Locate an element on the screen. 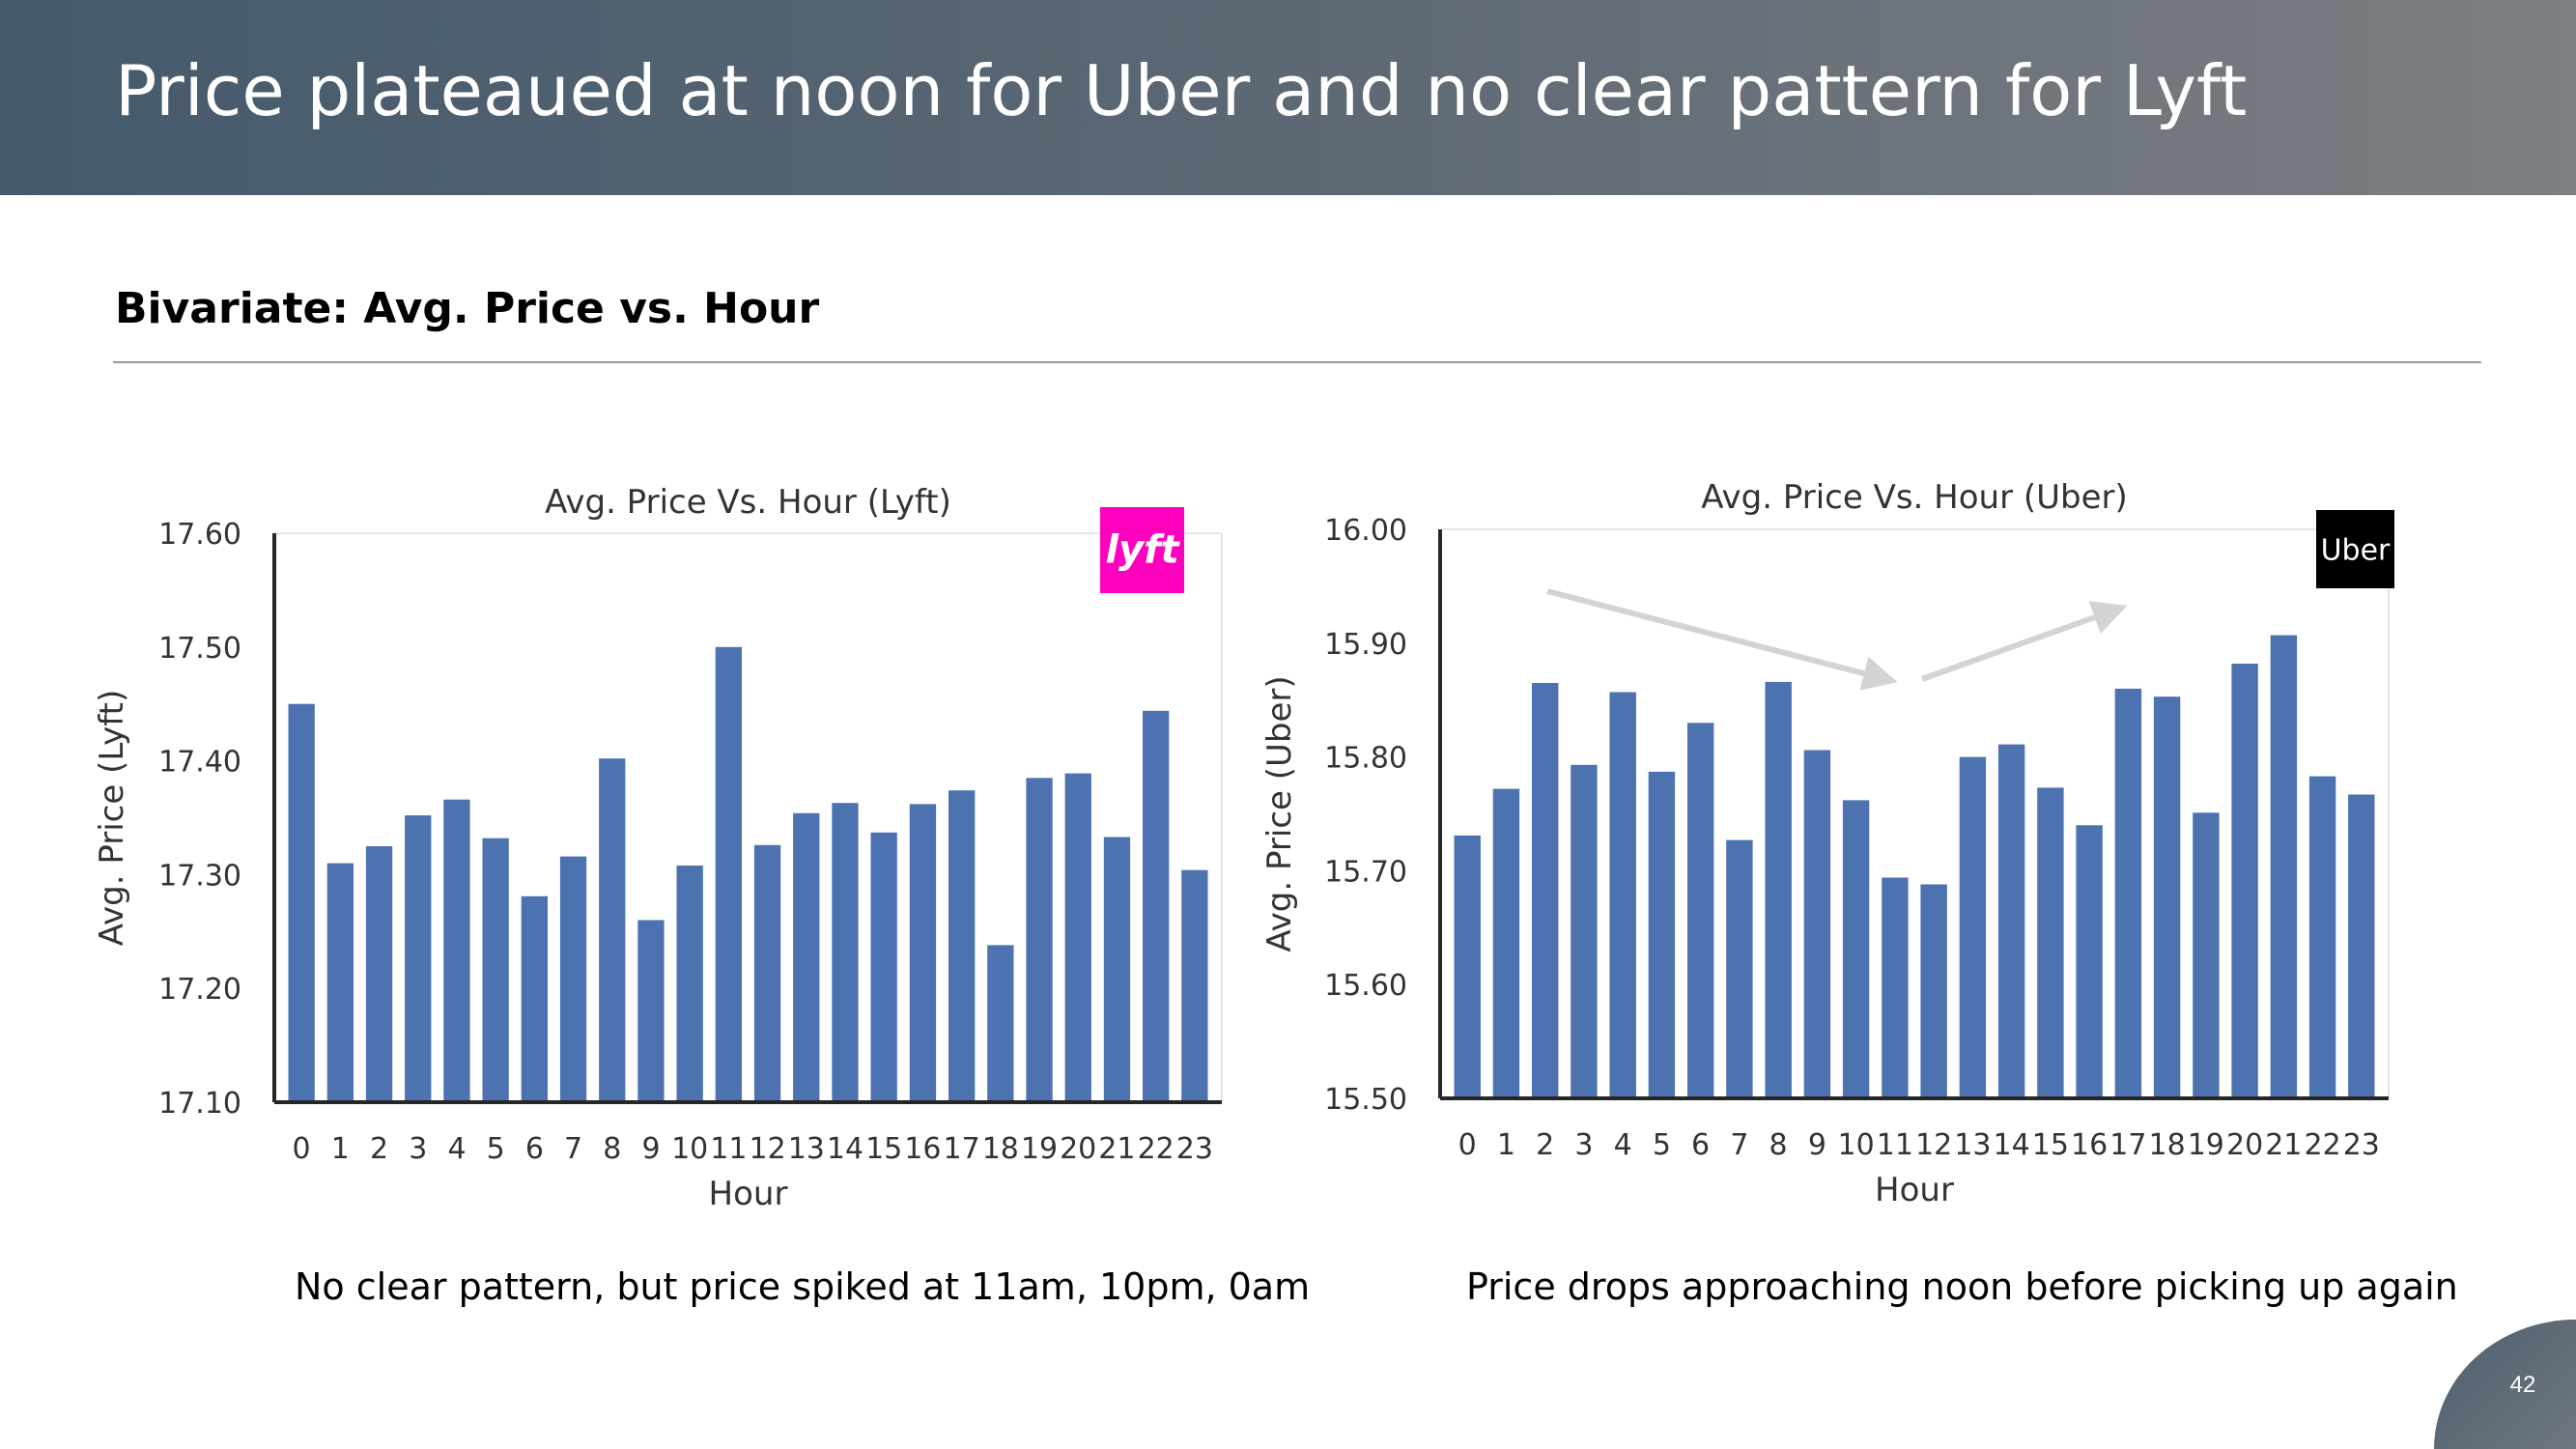 The image size is (2576, 1449). y-tick-label: 16.00 is located at coordinates (1365, 531).